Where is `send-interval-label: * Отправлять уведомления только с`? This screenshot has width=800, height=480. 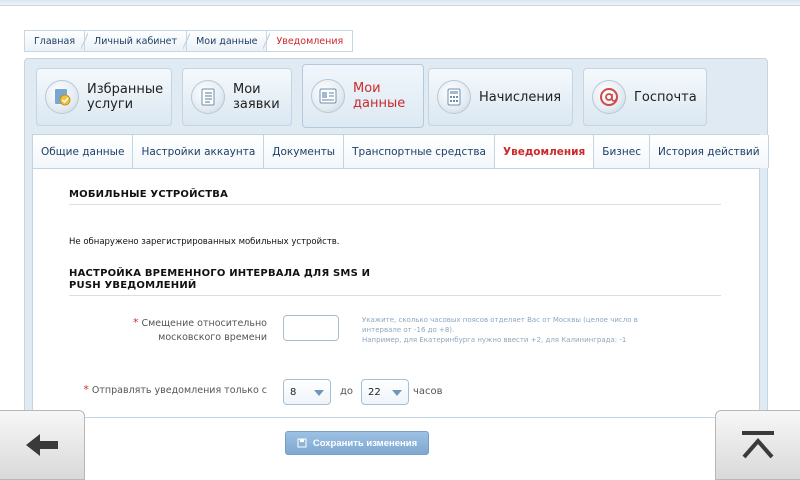 send-interval-label: * Отправлять уведомления только с is located at coordinates (165, 390).